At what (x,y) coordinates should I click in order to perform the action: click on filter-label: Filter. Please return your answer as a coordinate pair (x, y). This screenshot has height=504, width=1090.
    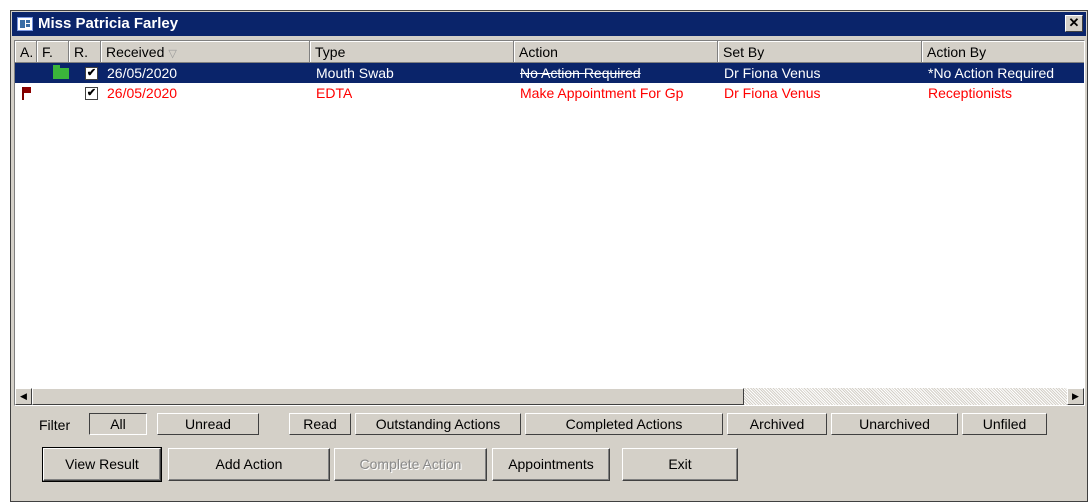
    Looking at the image, I should click on (55, 425).